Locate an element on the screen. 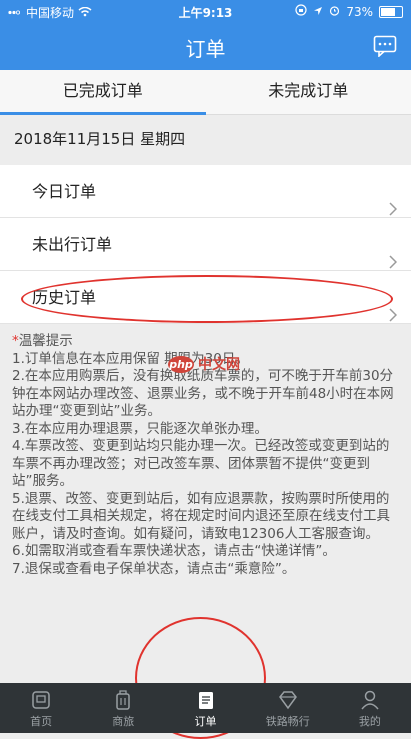  rotation-lock-icon is located at coordinates (301, 11).